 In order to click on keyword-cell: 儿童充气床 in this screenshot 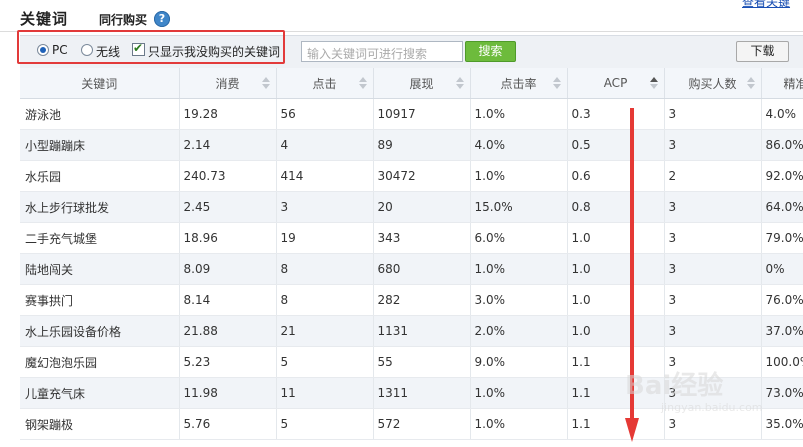, I will do `click(100, 393)`.